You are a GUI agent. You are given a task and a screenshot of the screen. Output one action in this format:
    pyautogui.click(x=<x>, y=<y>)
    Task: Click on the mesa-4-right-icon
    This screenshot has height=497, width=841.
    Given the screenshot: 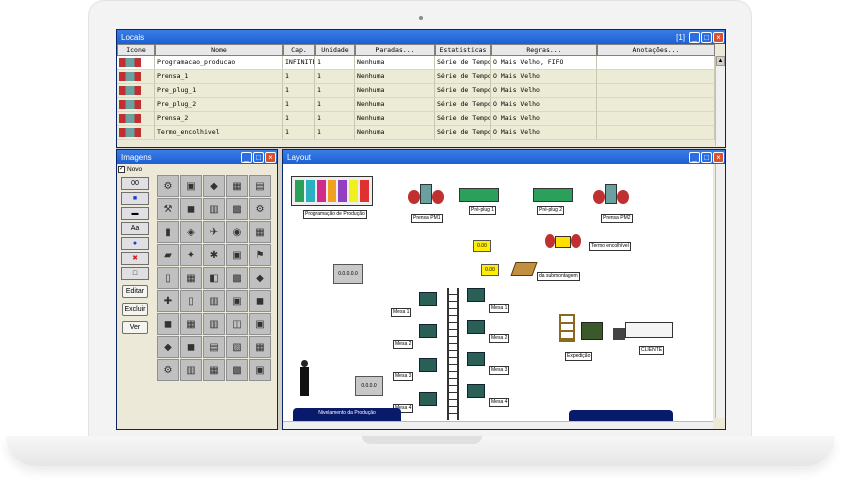 What is the action you would take?
    pyautogui.click(x=476, y=391)
    